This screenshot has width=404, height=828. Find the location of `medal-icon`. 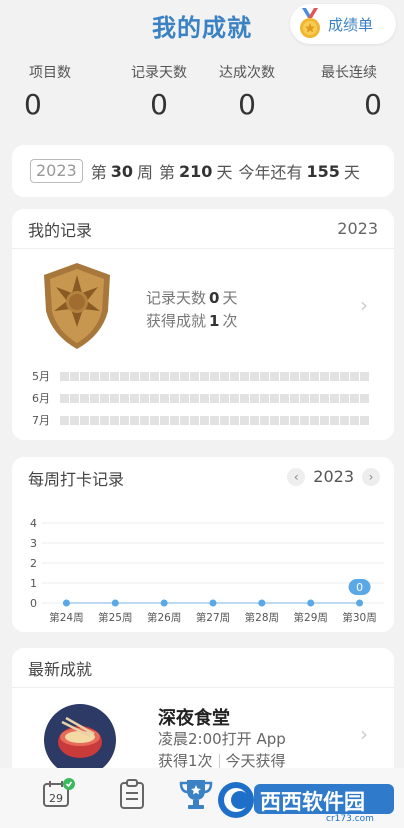

medal-icon is located at coordinates (310, 24).